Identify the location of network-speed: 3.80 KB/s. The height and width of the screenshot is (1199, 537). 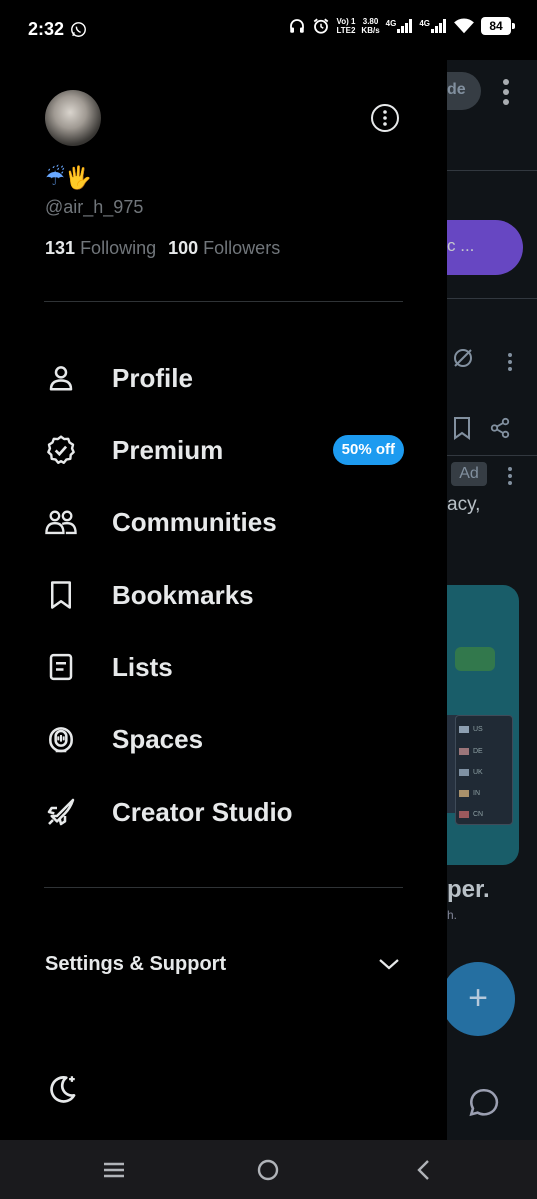
(370, 26).